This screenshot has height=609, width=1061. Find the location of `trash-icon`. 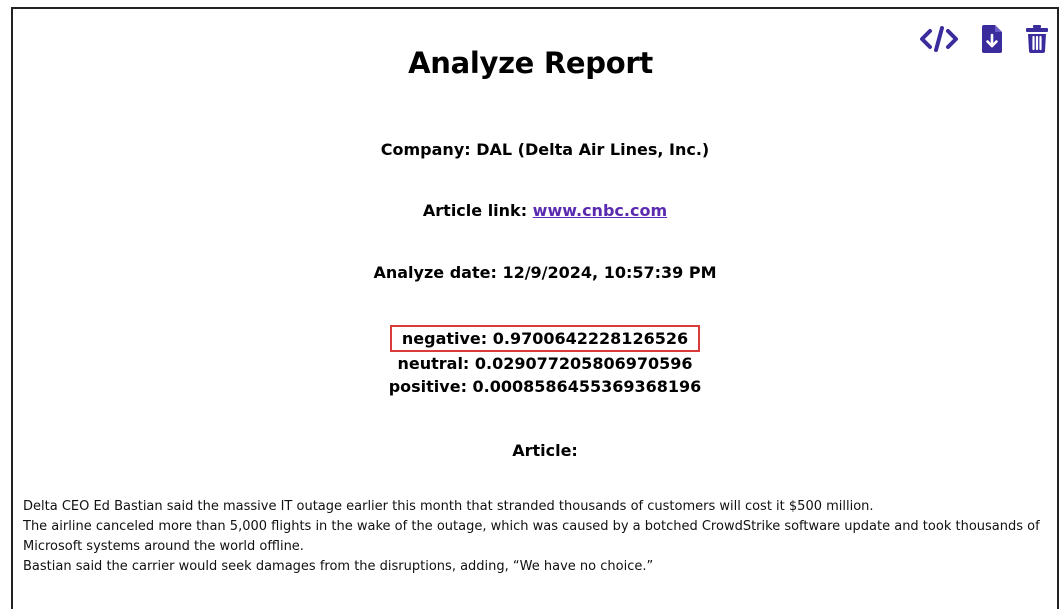

trash-icon is located at coordinates (1037, 39).